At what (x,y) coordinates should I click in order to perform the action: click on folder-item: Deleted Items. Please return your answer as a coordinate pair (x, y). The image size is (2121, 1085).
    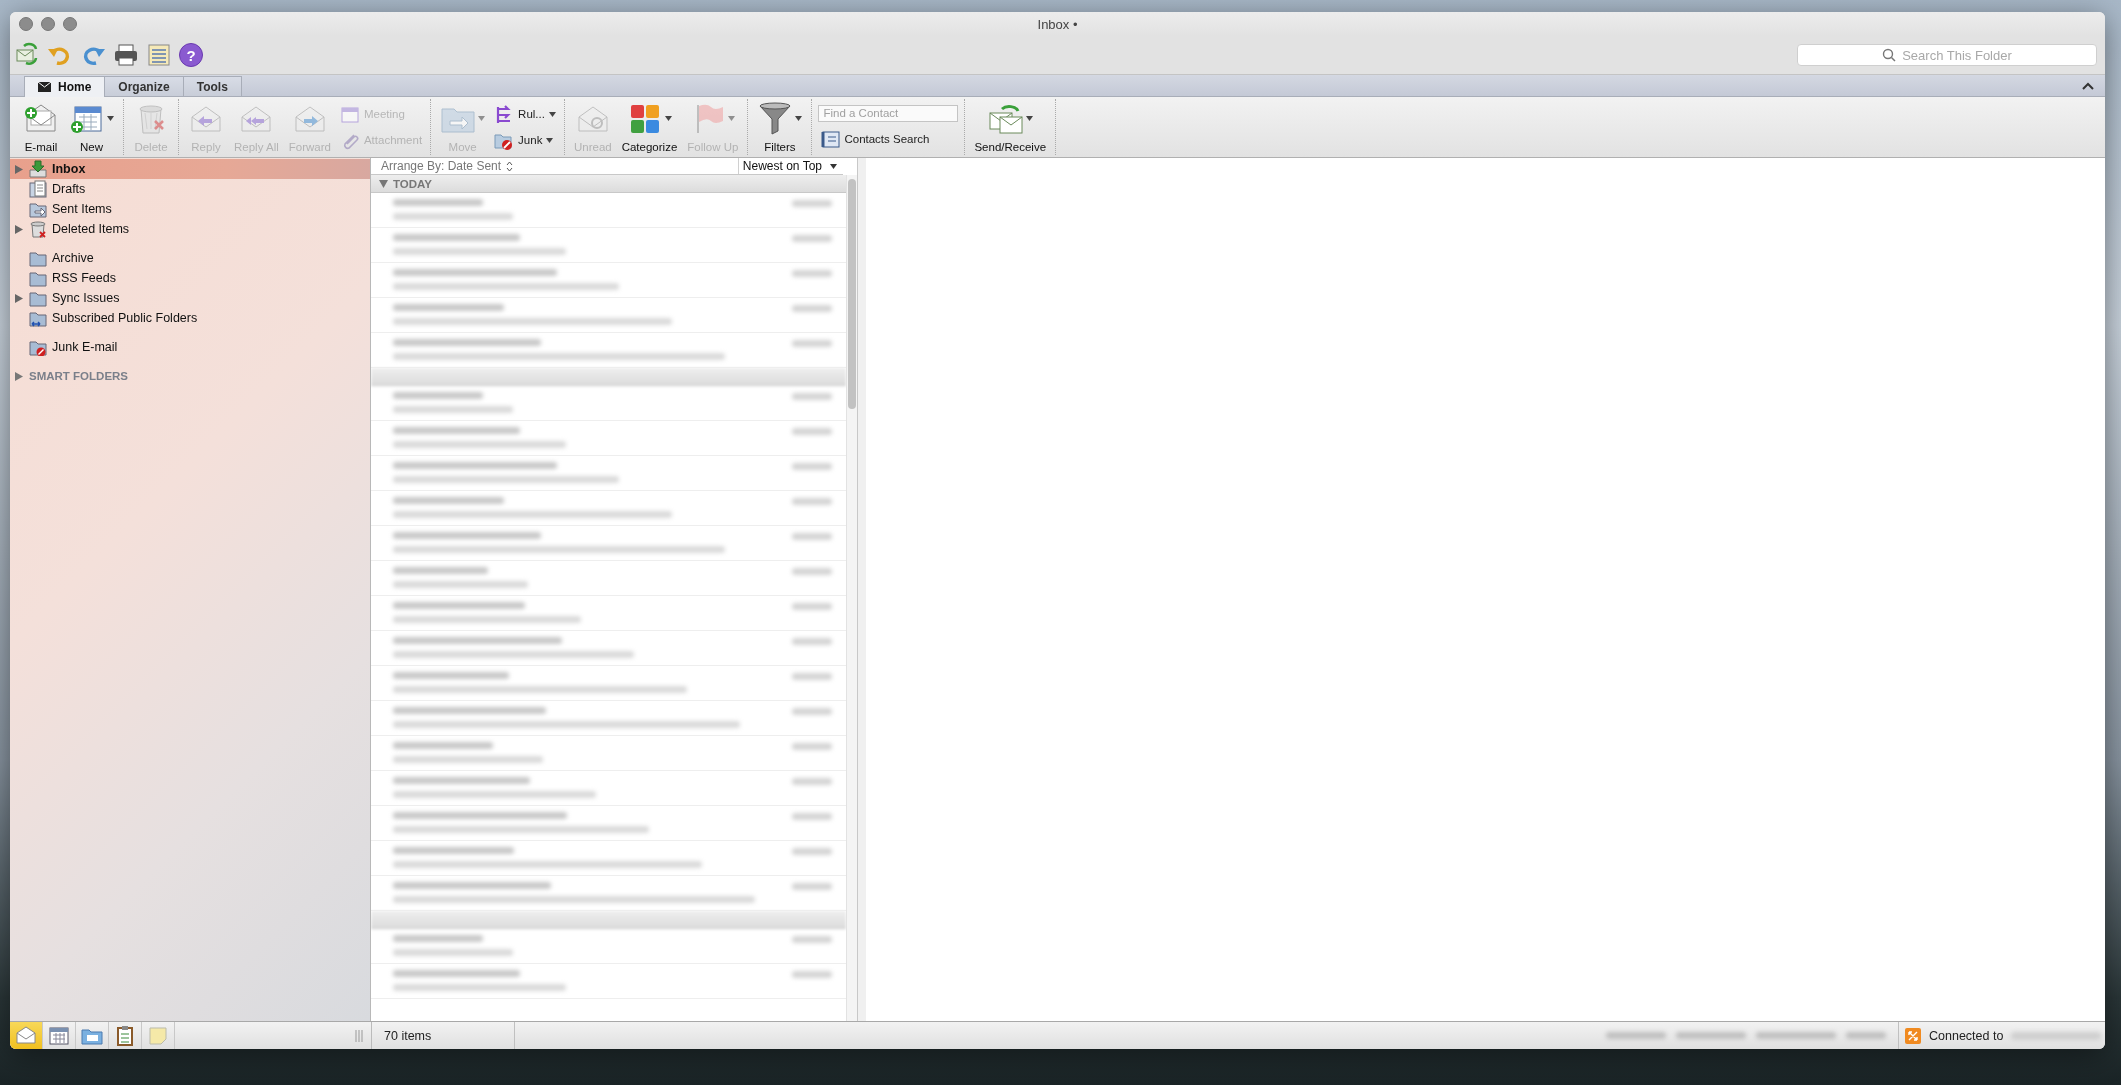
    Looking at the image, I should click on (190, 229).